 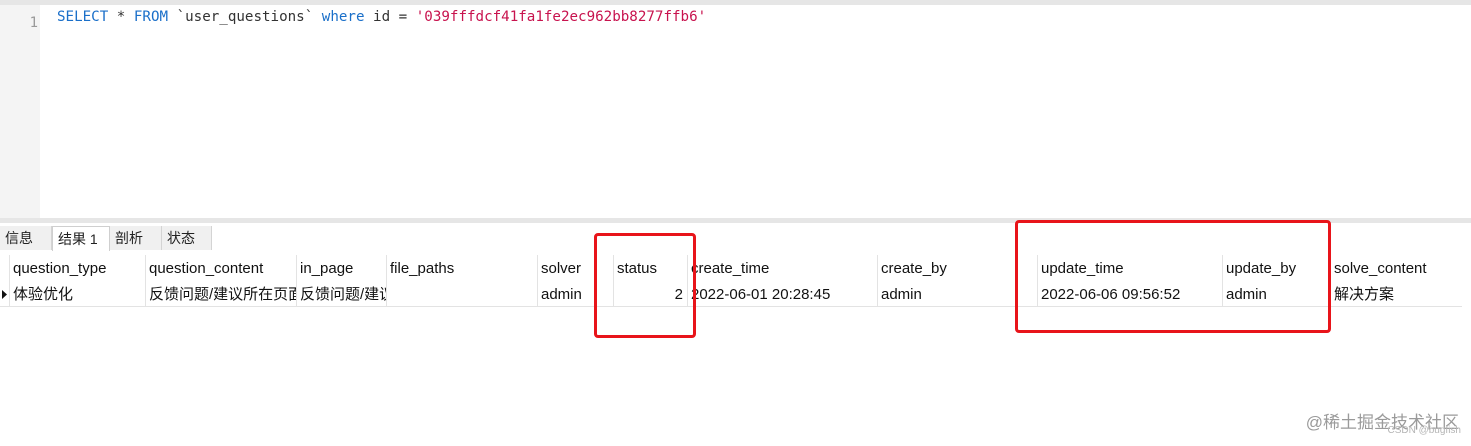 I want to click on current-row-arrow-icon, so click(x=4, y=294).